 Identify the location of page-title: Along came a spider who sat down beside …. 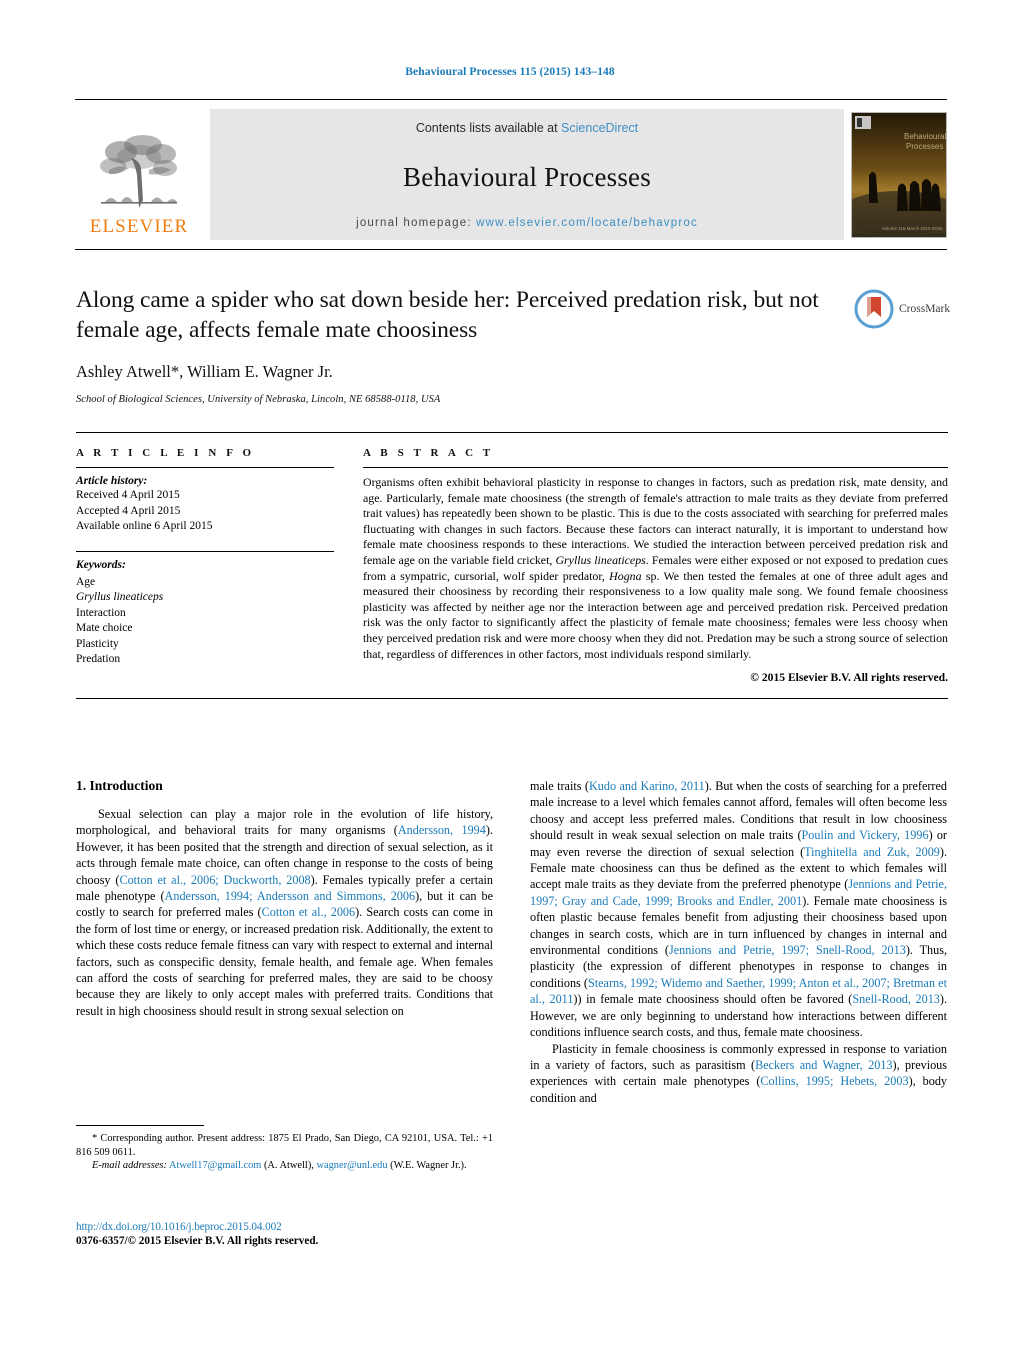
(447, 315).